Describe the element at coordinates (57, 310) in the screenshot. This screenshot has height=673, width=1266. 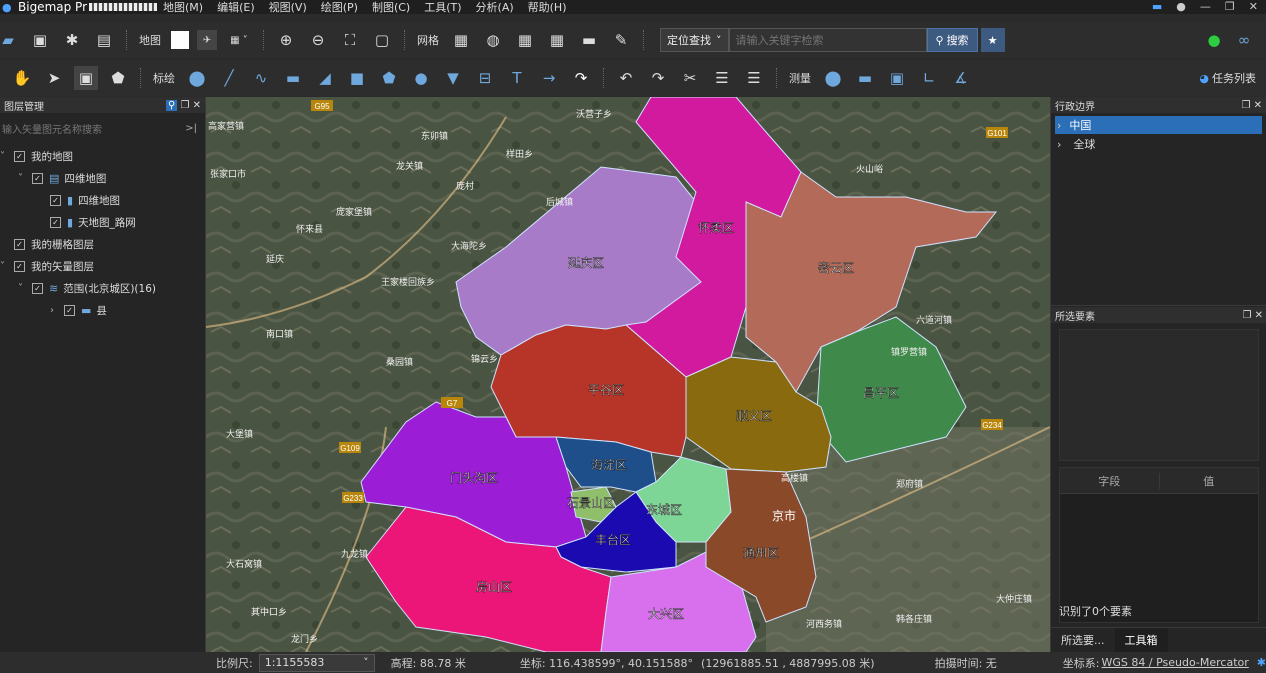
I see `expand-toggle-icon: ›` at that location.